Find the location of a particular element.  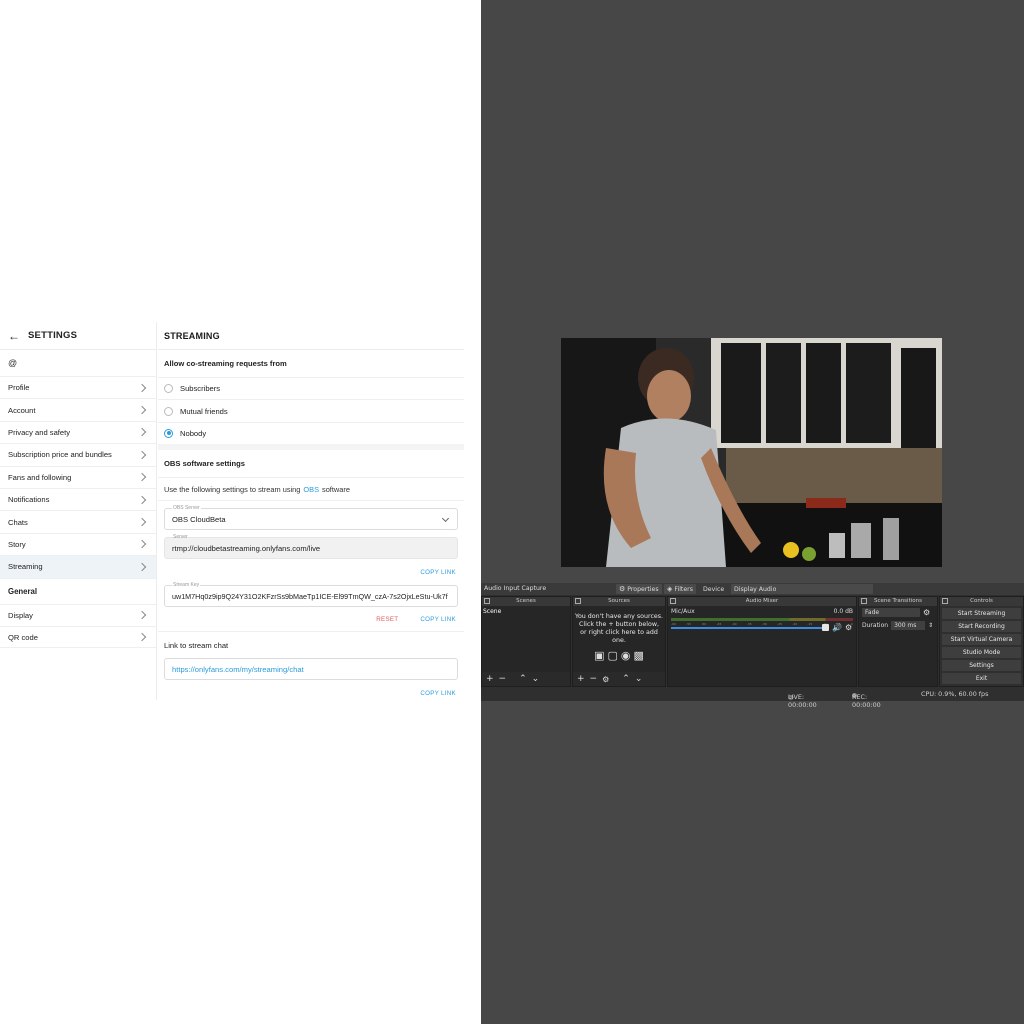

settings-button: Settings is located at coordinates (981, 665).